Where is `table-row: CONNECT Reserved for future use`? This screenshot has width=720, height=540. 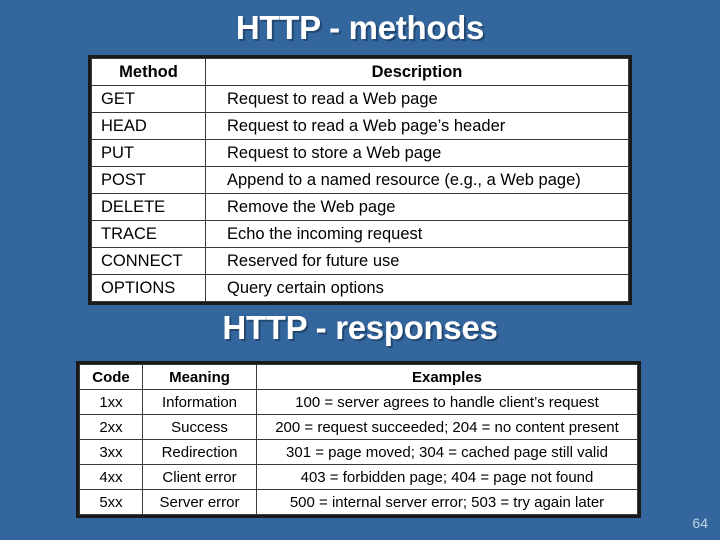
table-row: CONNECT Reserved for future use is located at coordinates (360, 261).